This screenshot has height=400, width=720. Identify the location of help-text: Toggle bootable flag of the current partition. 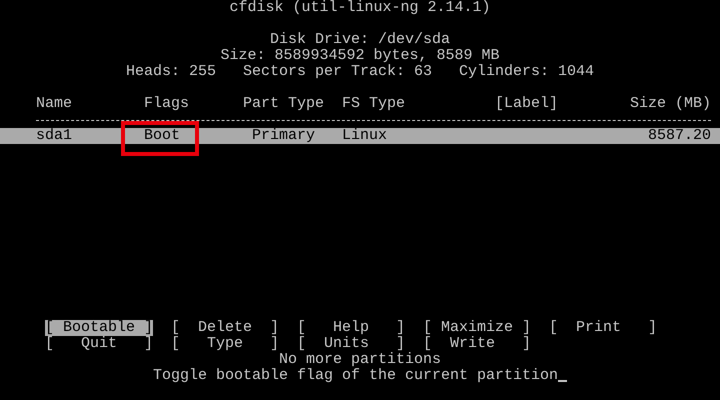
(355, 376).